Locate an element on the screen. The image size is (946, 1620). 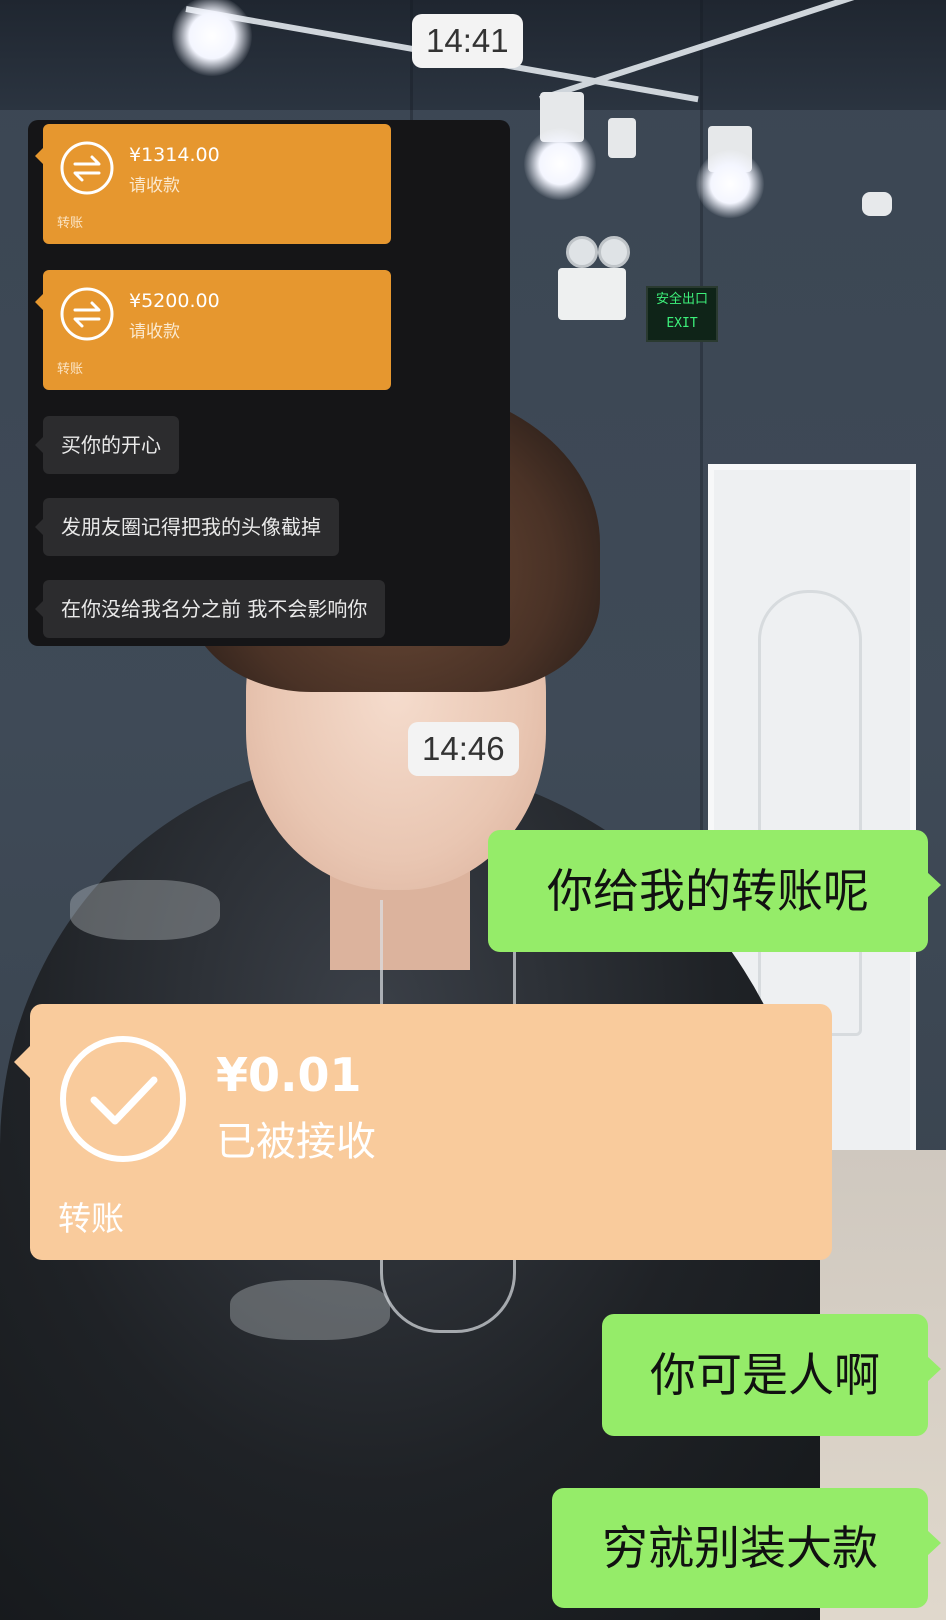
transfer-amount: ¥1314.00 is located at coordinates (174, 155).